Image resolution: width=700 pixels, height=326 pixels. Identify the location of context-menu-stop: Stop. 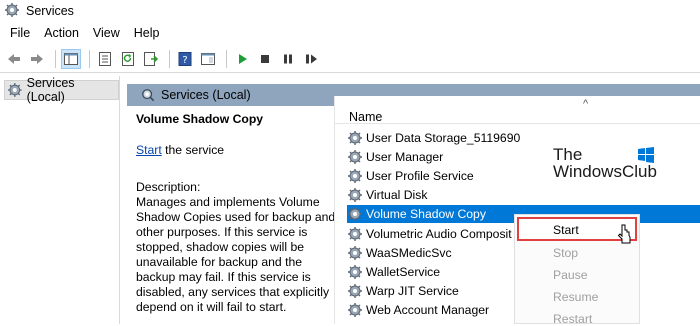
(565, 253).